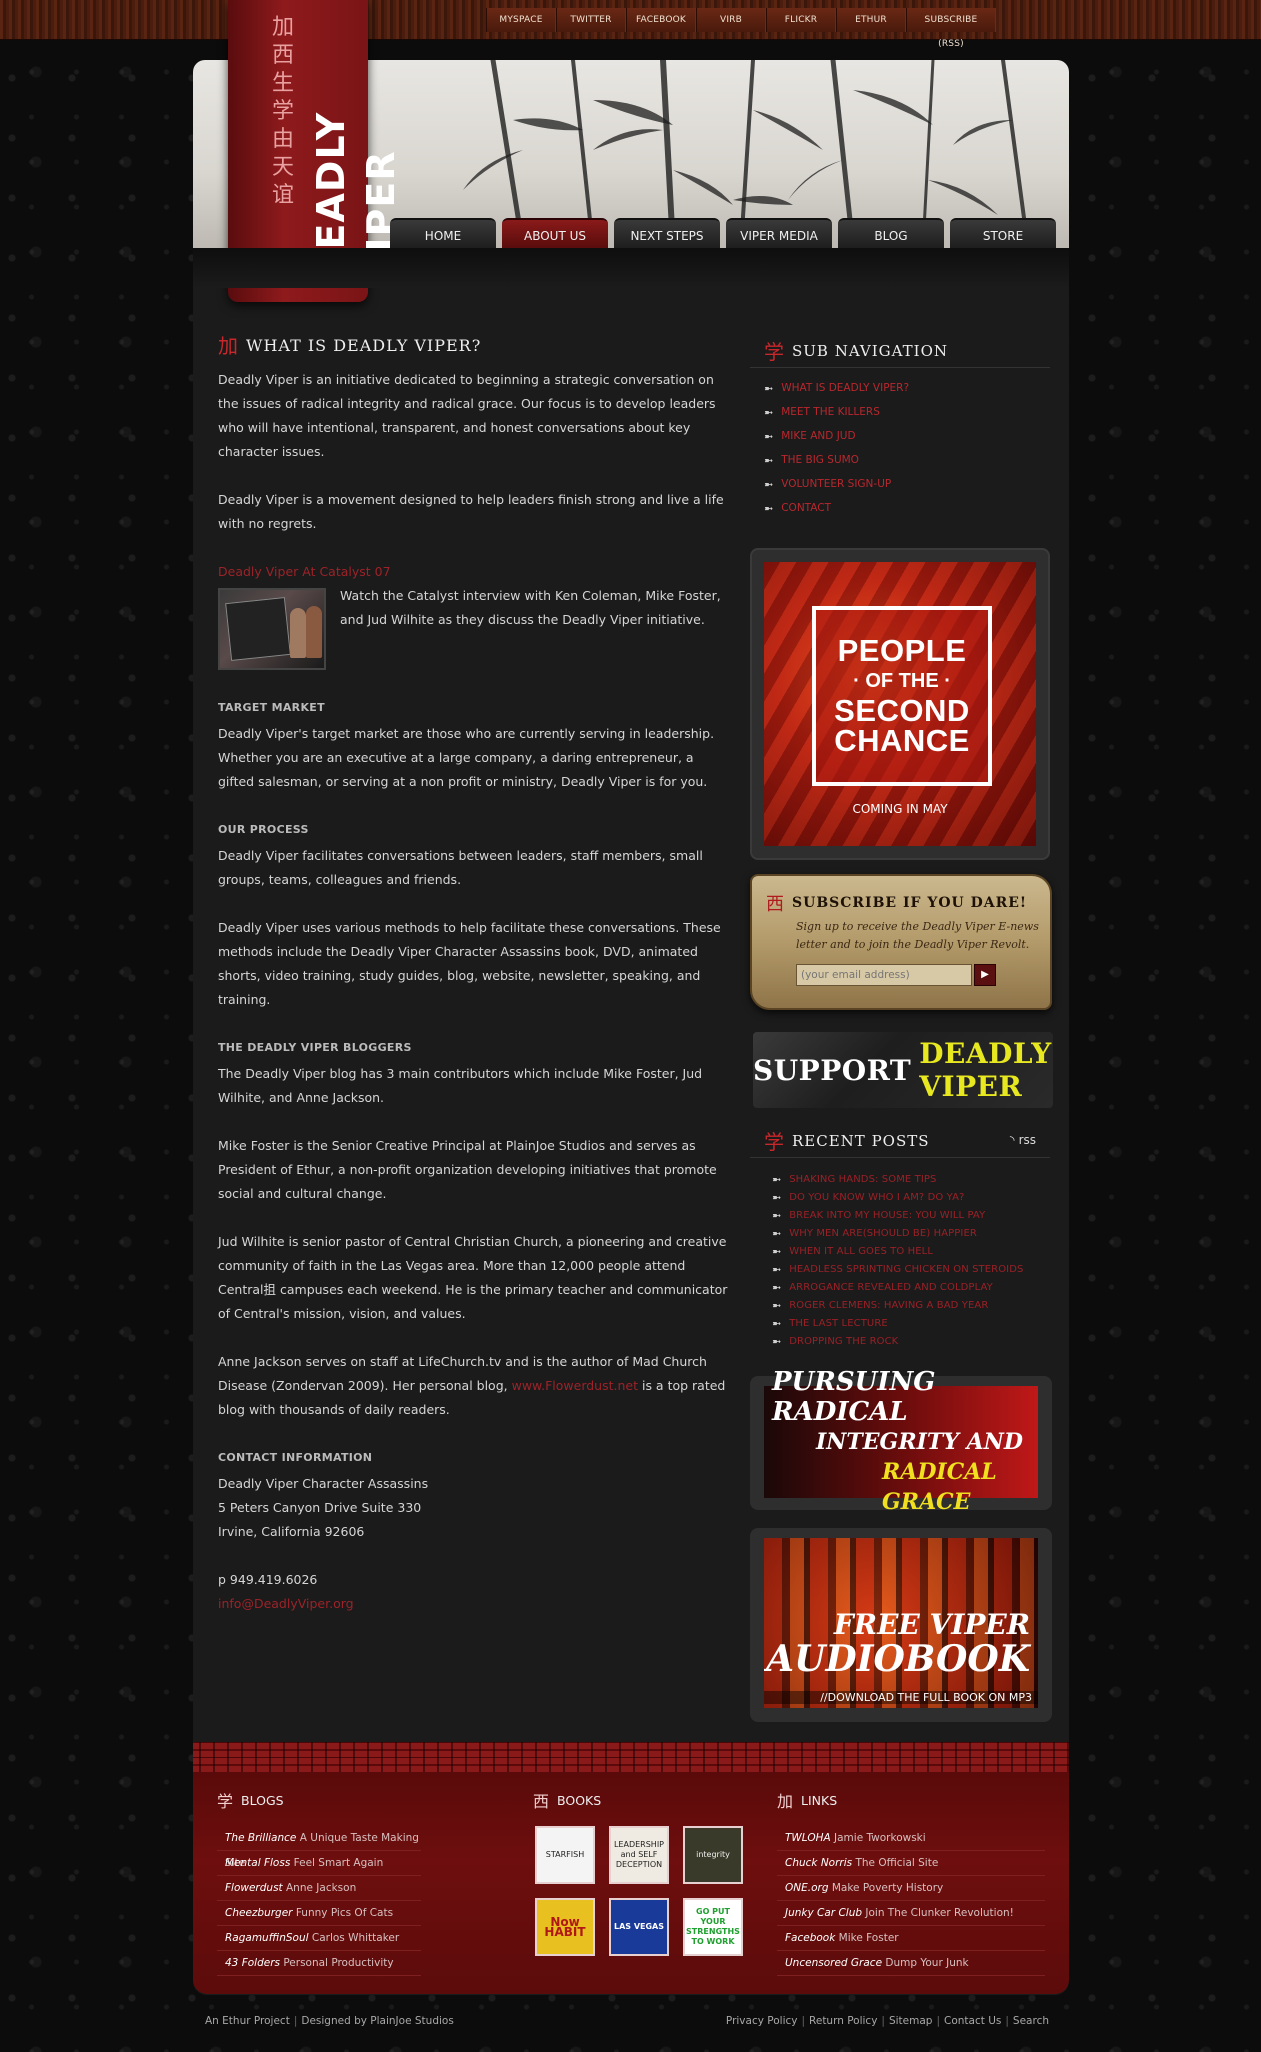 The width and height of the screenshot is (1261, 2052). Describe the element at coordinates (907, 388) in the screenshot. I see `subnav-item: ➼ WHAT IS DEADLY VIPER?` at that location.